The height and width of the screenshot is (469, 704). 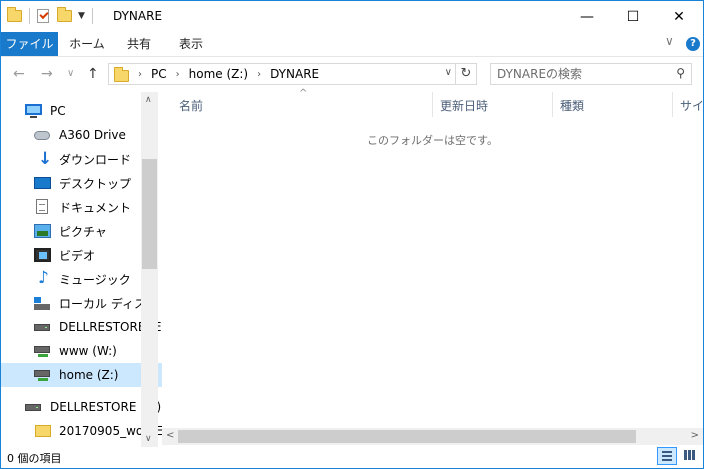 What do you see at coordinates (43, 183) in the screenshot?
I see `desktop-icon` at bounding box center [43, 183].